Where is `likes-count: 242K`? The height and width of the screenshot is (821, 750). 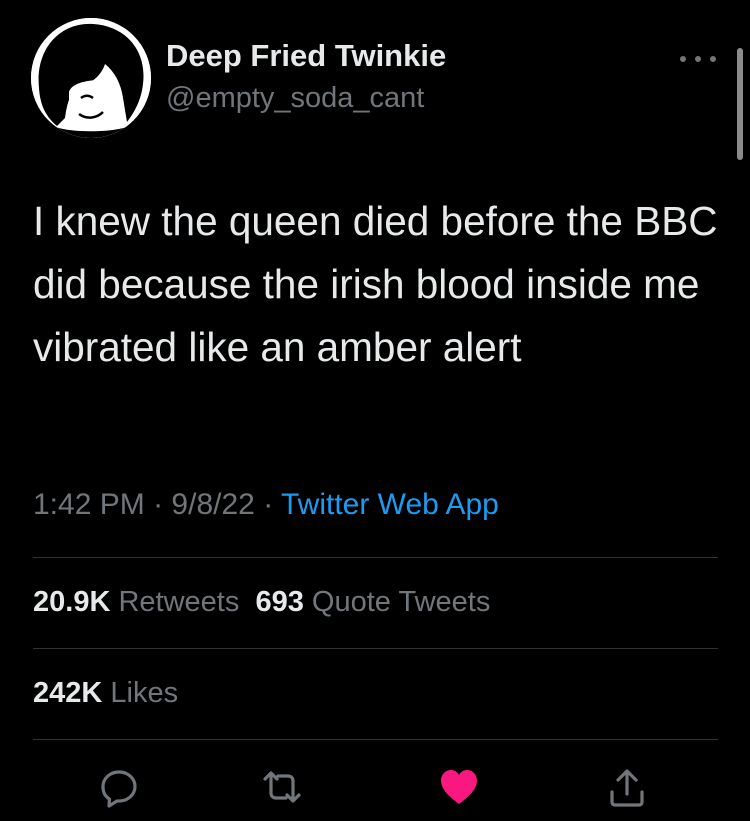 likes-count: 242K is located at coordinates (68, 693).